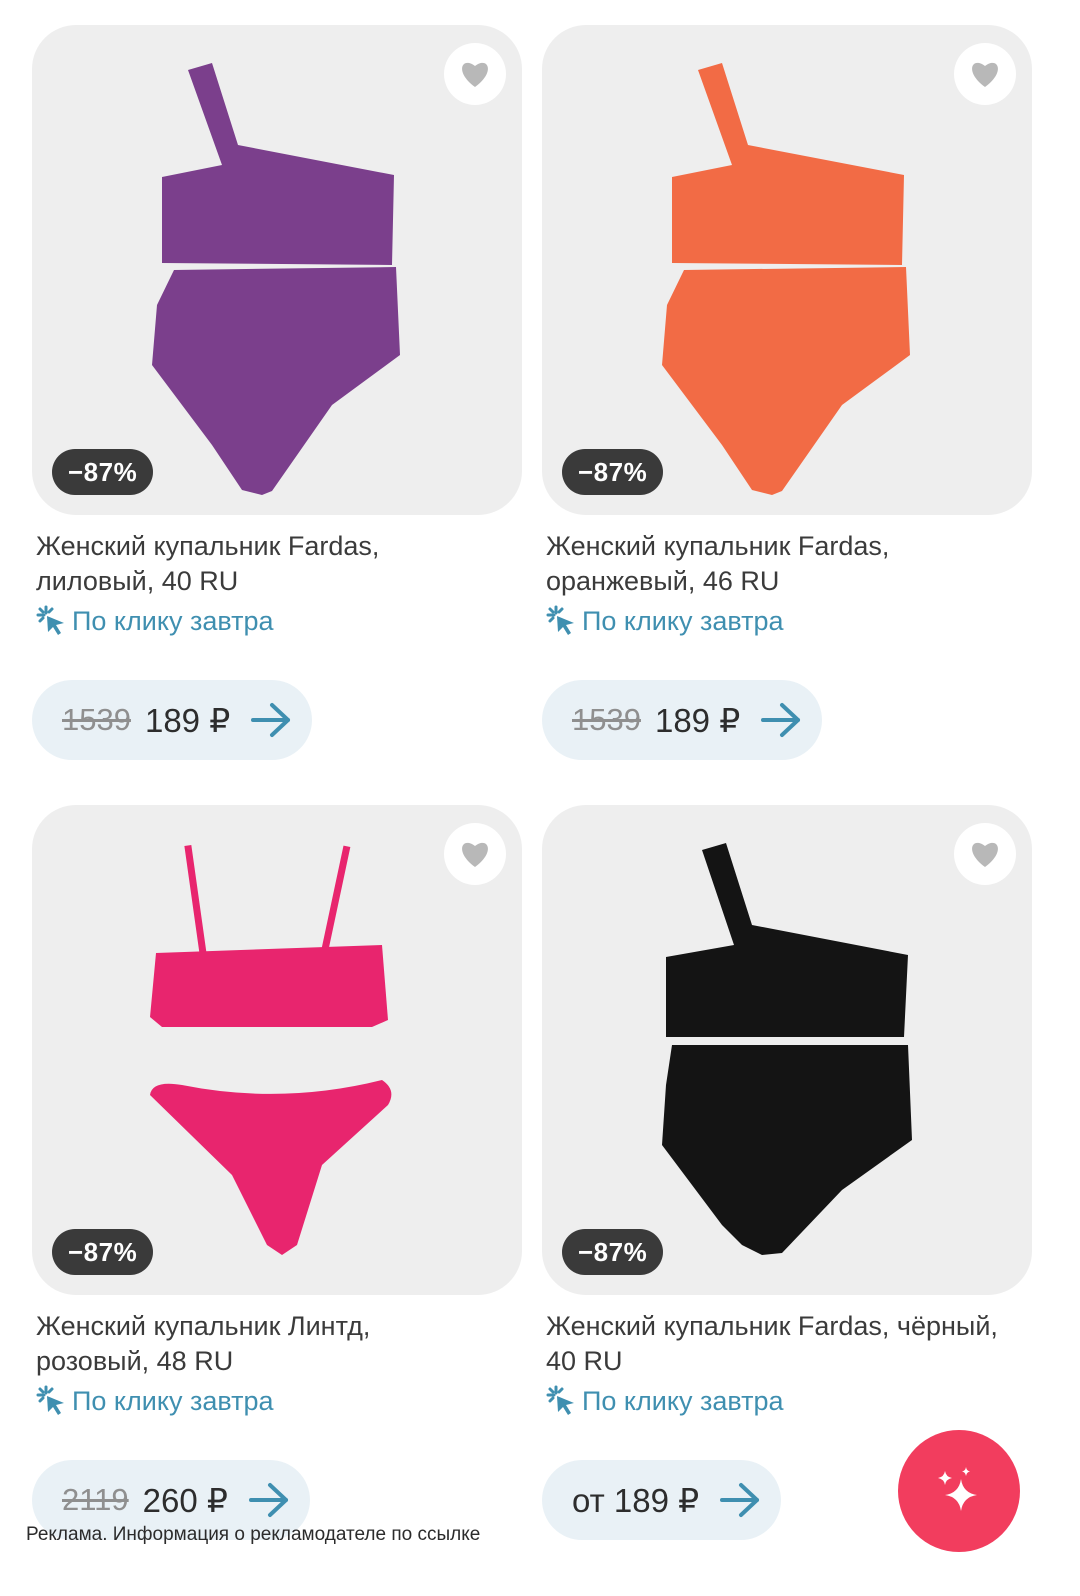  What do you see at coordinates (95, 1499) in the screenshot?
I see `old-price: 2119` at bounding box center [95, 1499].